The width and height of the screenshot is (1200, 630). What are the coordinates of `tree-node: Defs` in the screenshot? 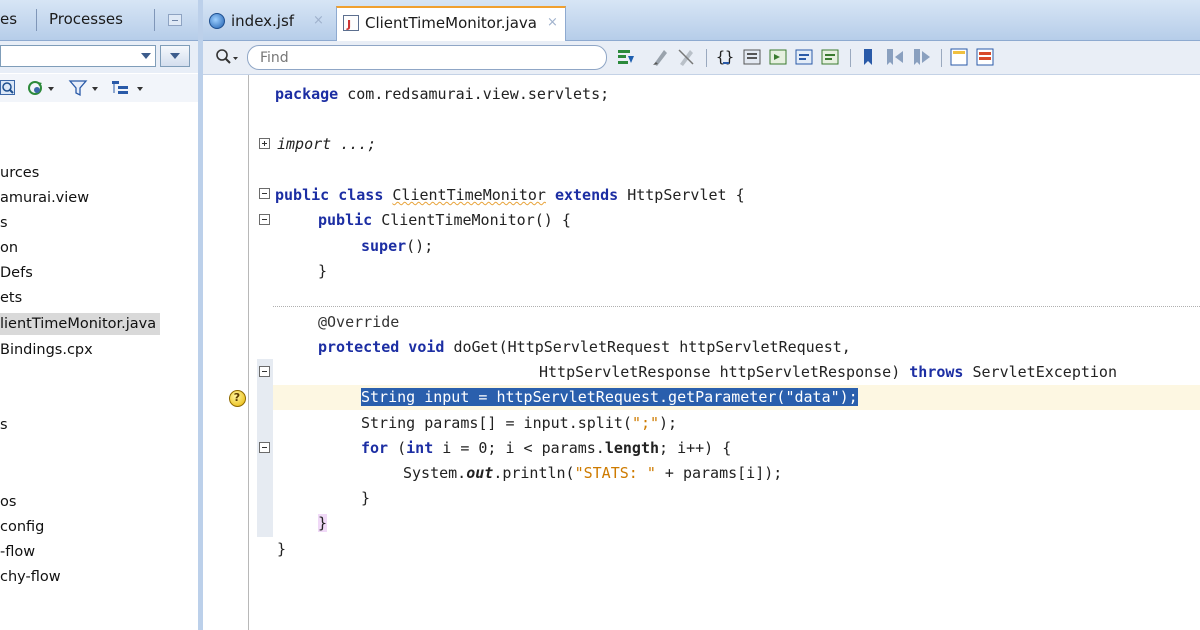 It's located at (16, 273).